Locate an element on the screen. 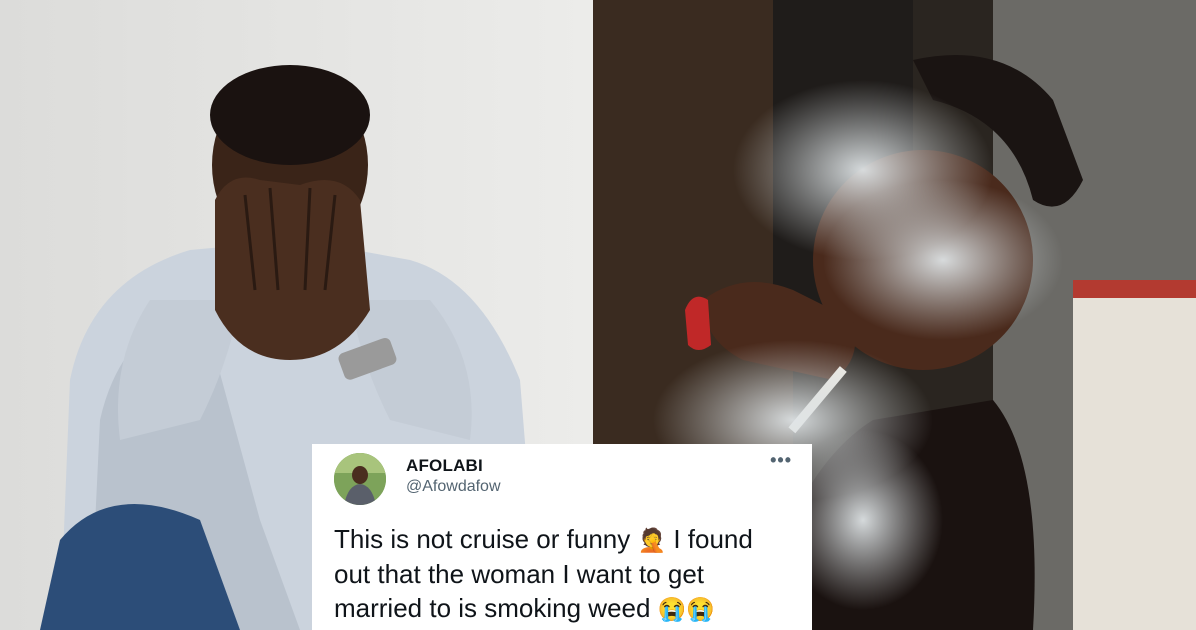 The height and width of the screenshot is (630, 1196). tweet-text-line-2: out that the woman I want to get is located at coordinates (519, 574).